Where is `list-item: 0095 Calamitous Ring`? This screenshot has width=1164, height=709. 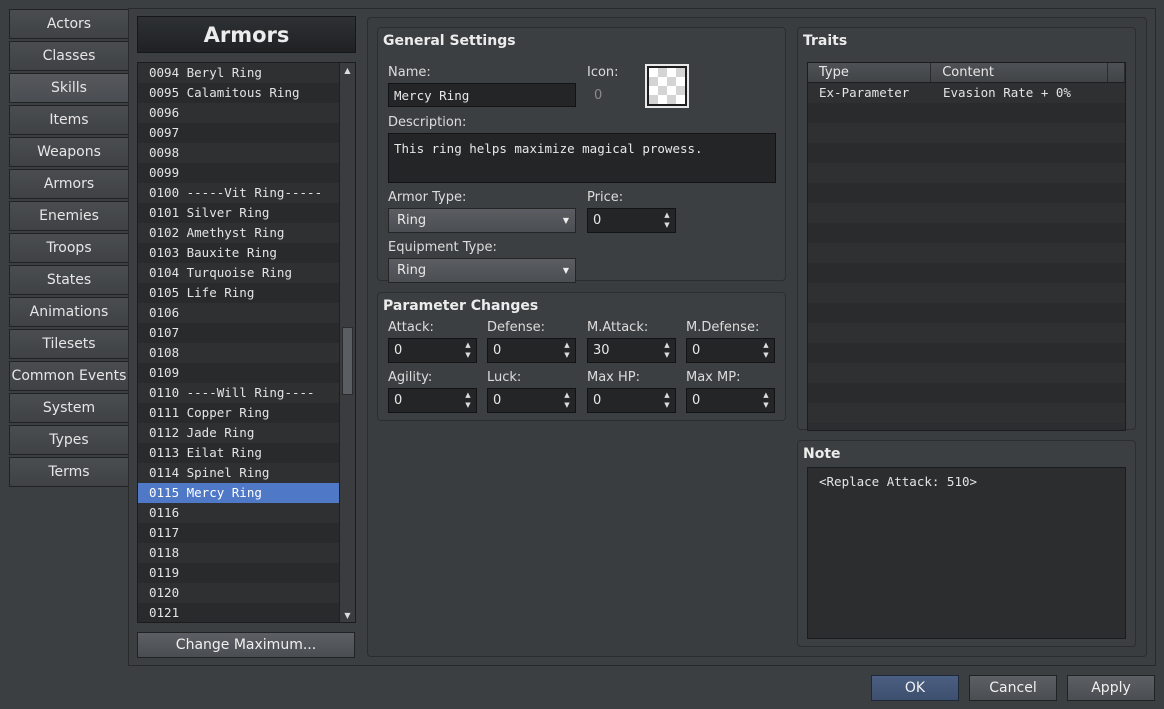
list-item: 0095 Calamitous Ring is located at coordinates (239, 93).